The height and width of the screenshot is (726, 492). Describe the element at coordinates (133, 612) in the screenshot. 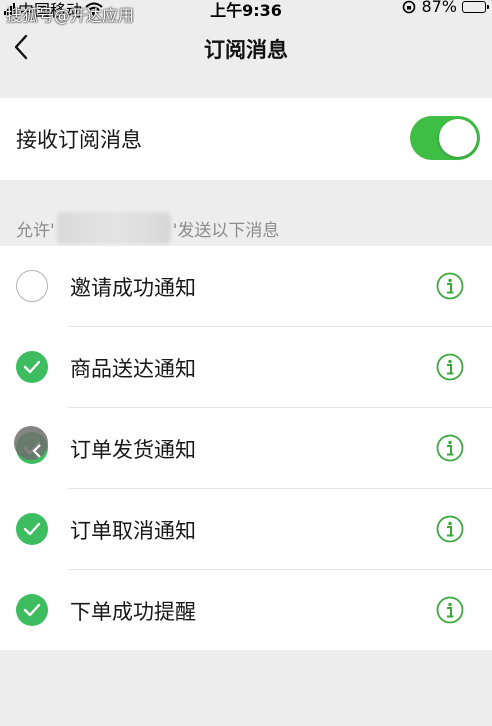

I see `item-label: 下单成功提醒` at that location.